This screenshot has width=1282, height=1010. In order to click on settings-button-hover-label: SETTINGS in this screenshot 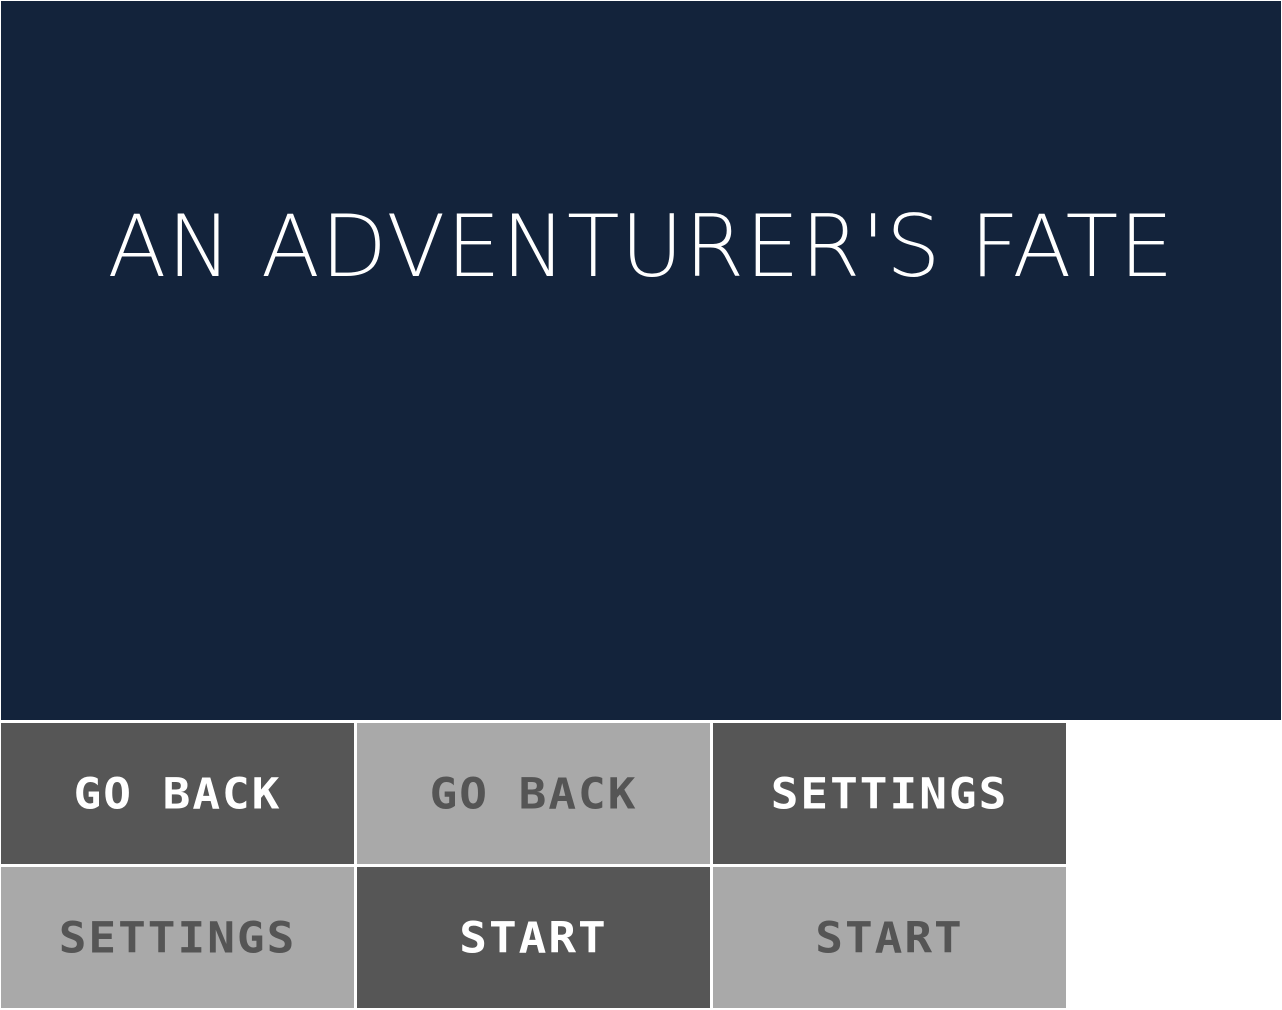, I will do `click(177, 937)`.